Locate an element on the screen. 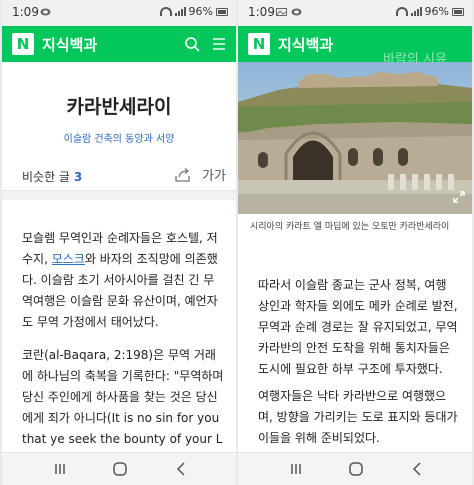 This screenshot has height=485, width=474. link-mosque: 모스크 is located at coordinates (68, 259).